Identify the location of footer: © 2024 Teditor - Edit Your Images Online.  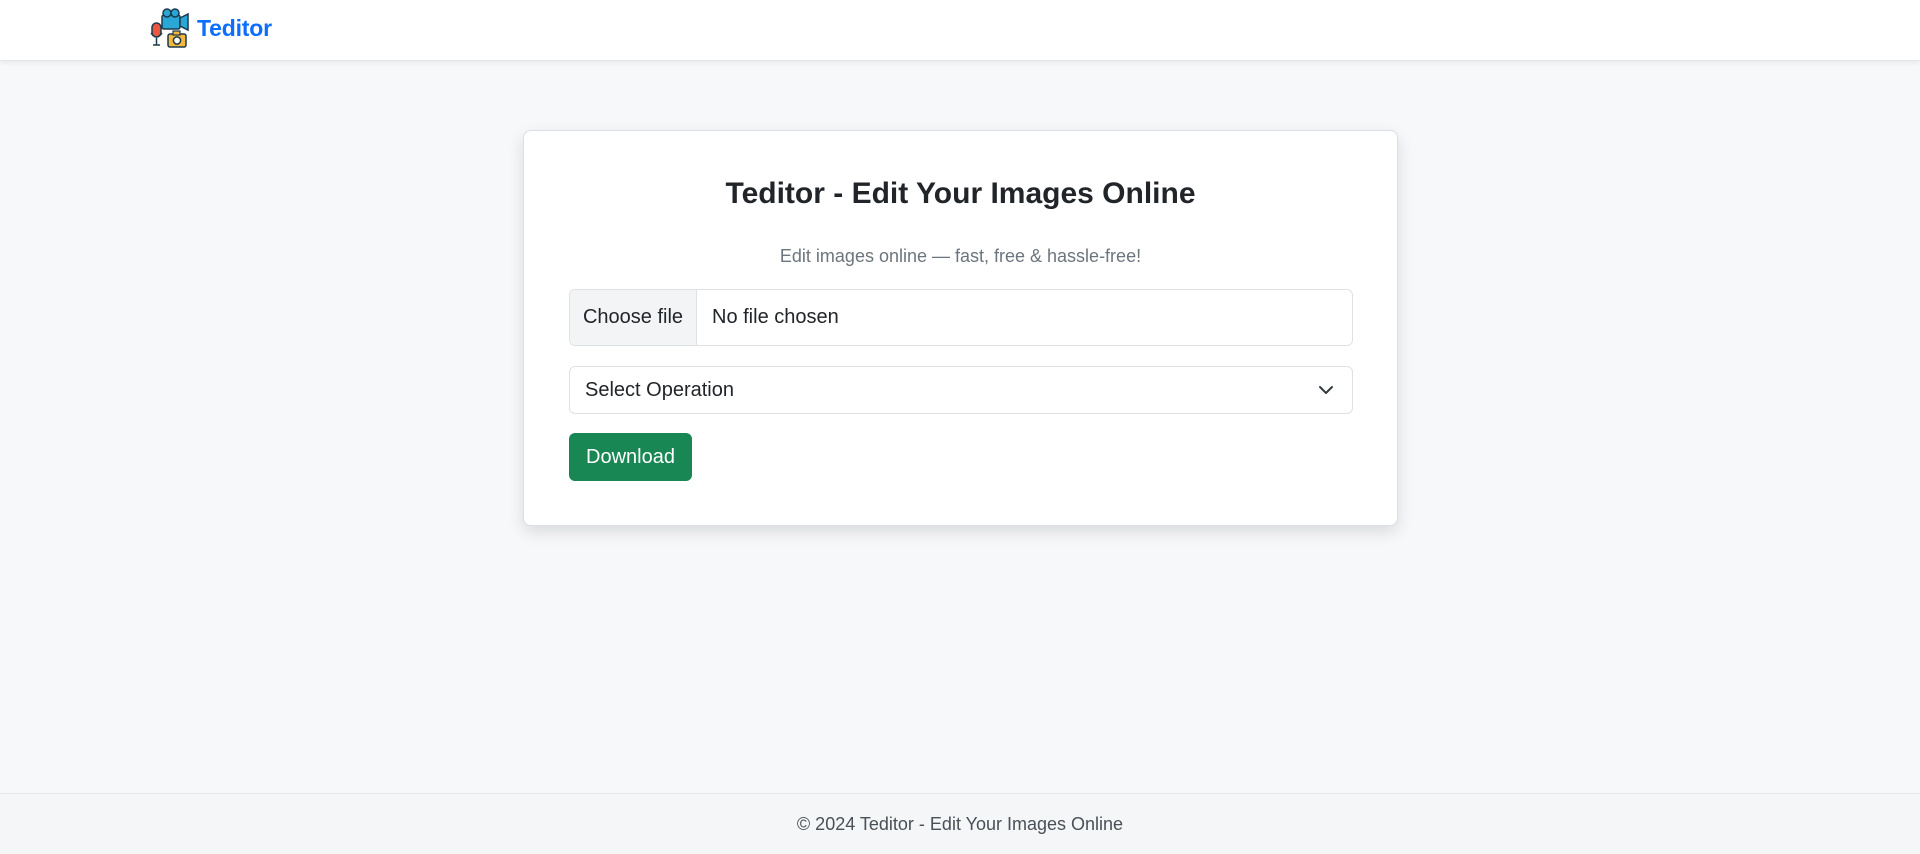
(960, 823).